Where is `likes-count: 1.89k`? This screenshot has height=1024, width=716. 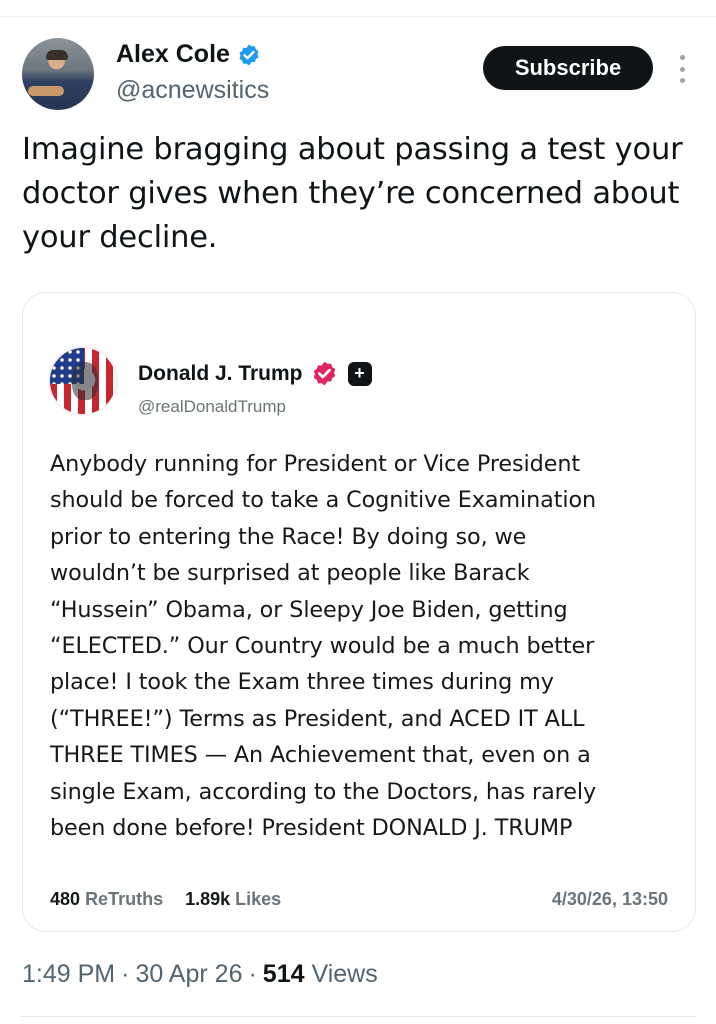
likes-count: 1.89k is located at coordinates (208, 899).